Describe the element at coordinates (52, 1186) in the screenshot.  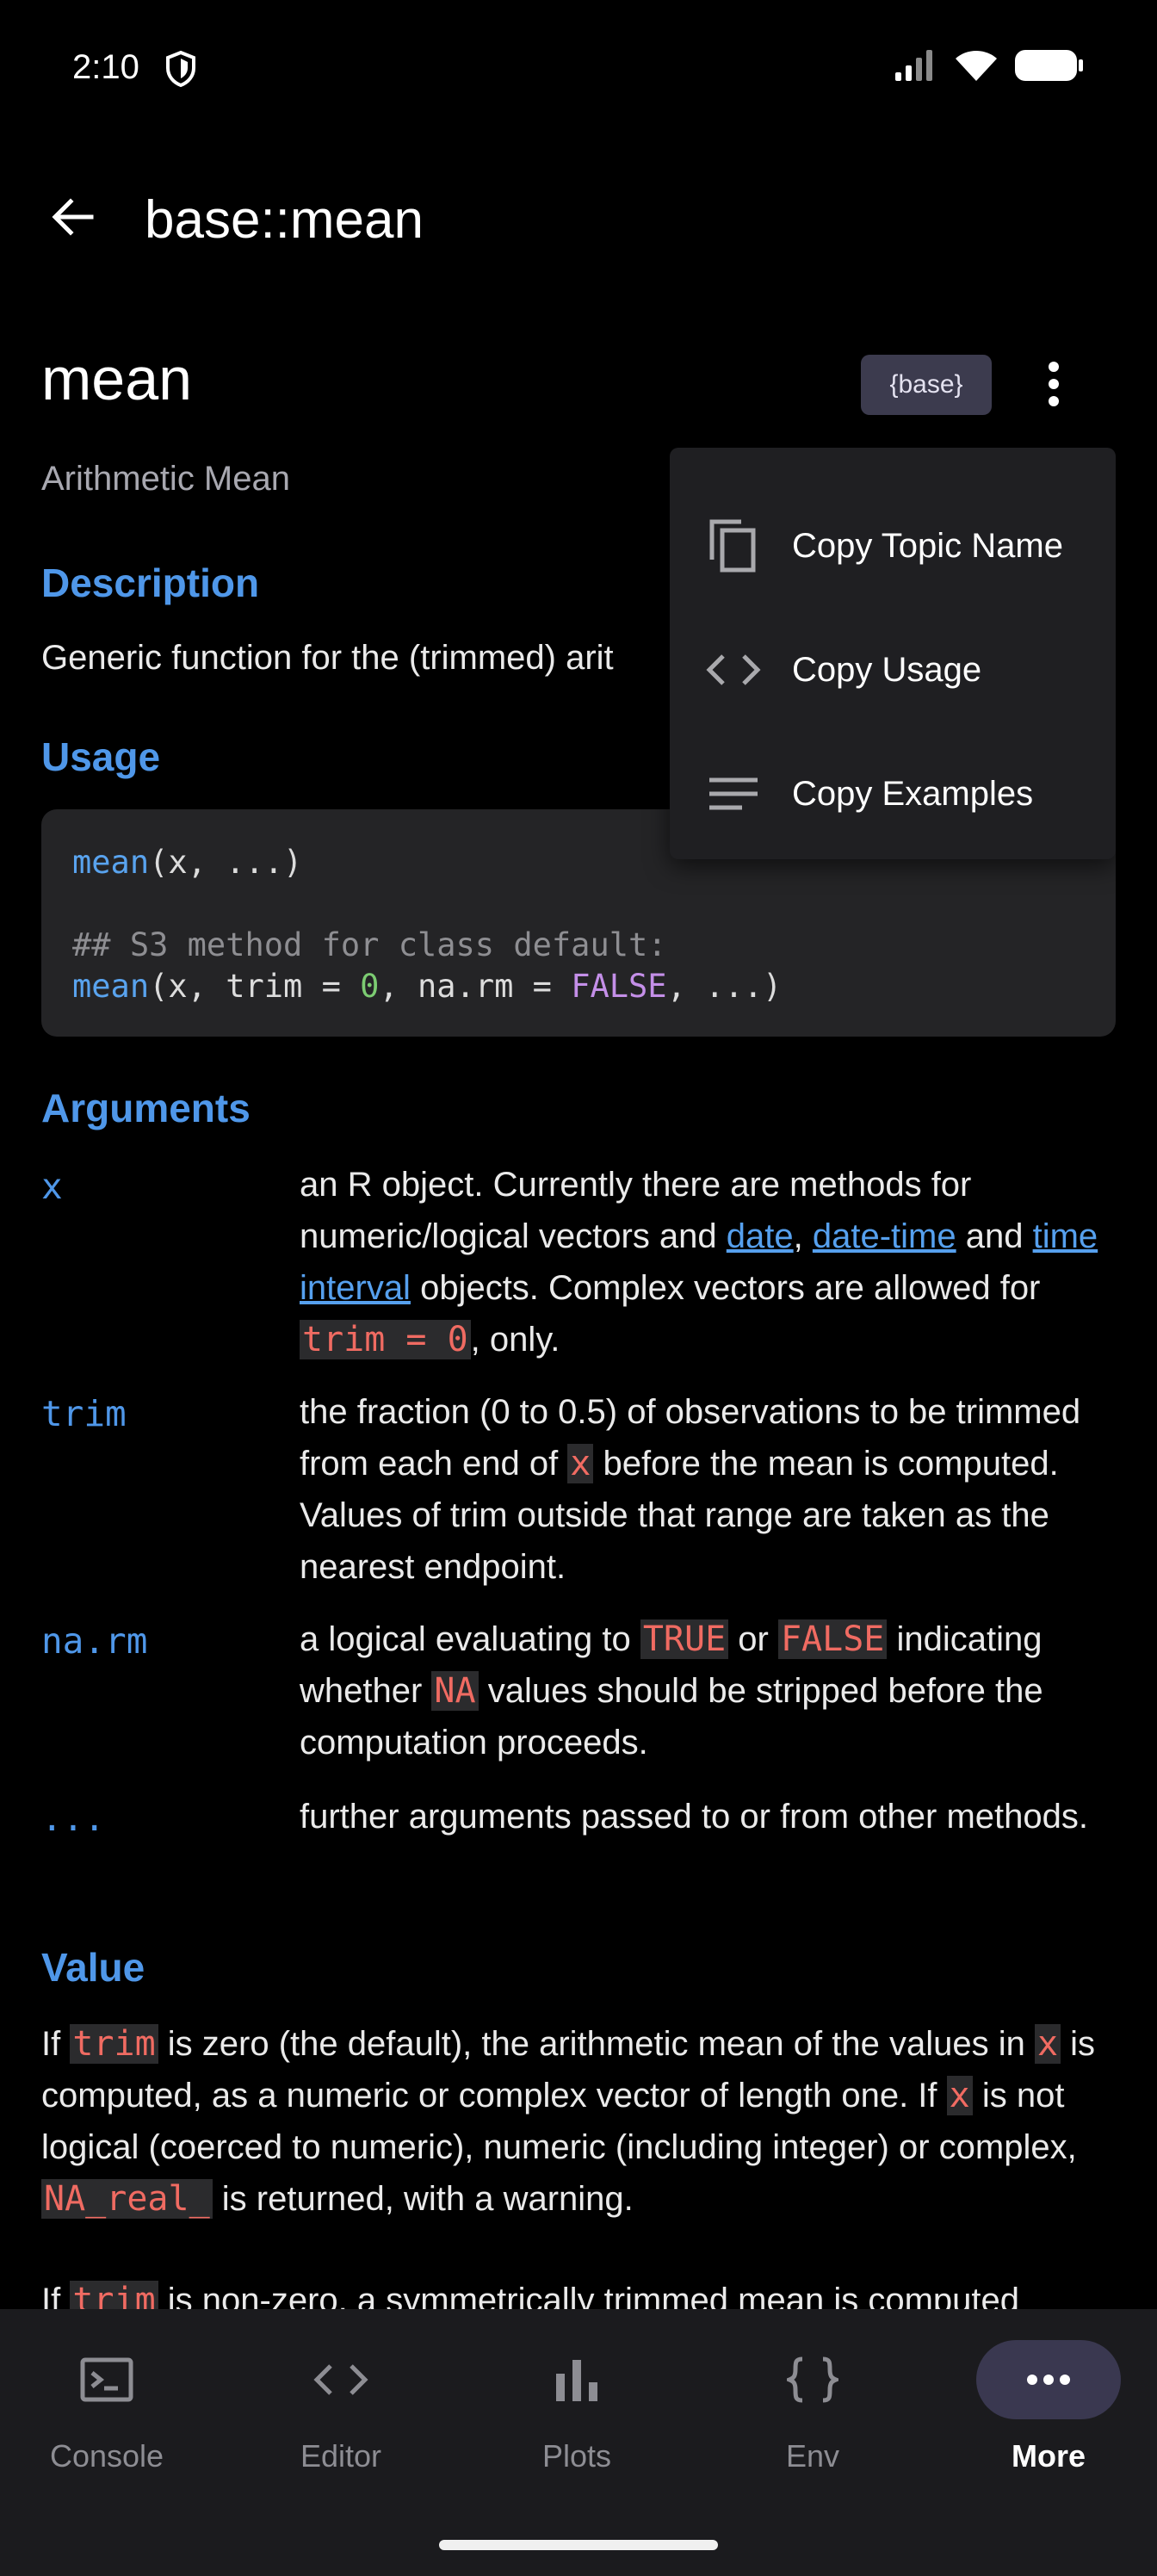
I see `argument-name: x` at that location.